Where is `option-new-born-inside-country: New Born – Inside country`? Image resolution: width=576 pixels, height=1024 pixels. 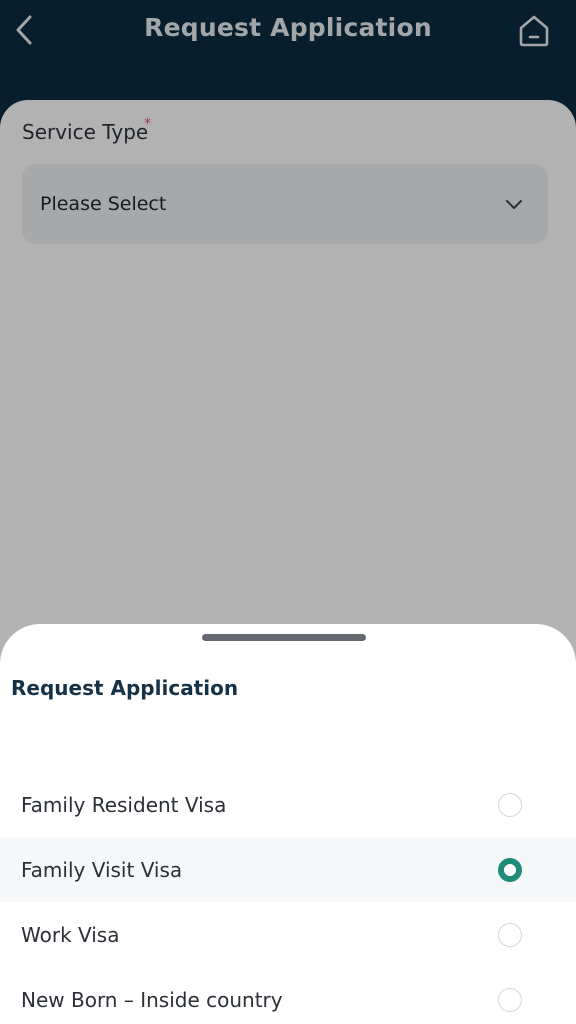 option-new-born-inside-country: New Born – Inside country is located at coordinates (288, 995).